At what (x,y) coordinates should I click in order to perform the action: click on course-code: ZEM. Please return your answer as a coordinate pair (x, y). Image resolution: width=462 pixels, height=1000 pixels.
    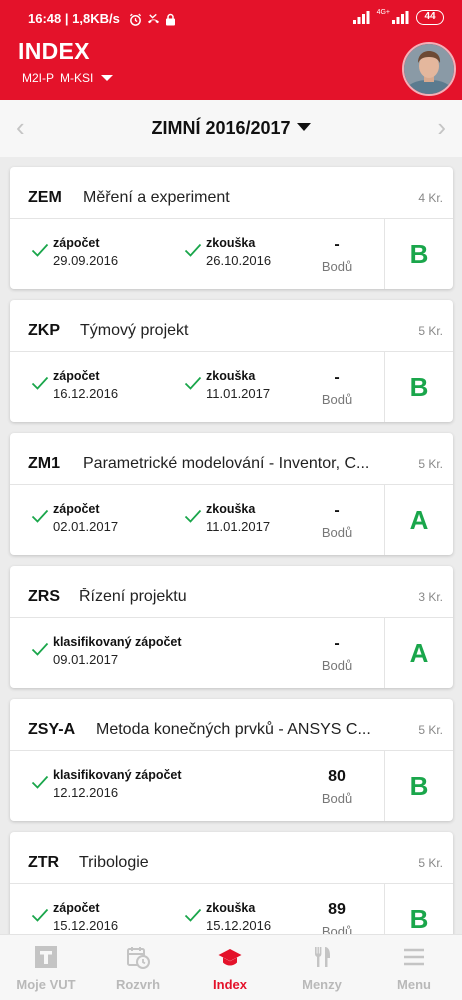
    Looking at the image, I should click on (45, 197).